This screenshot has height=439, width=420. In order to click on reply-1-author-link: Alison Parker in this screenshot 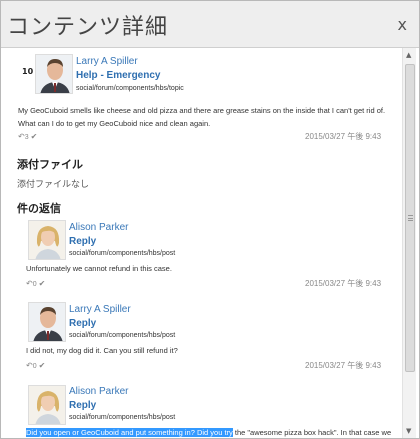, I will do `click(98, 227)`.